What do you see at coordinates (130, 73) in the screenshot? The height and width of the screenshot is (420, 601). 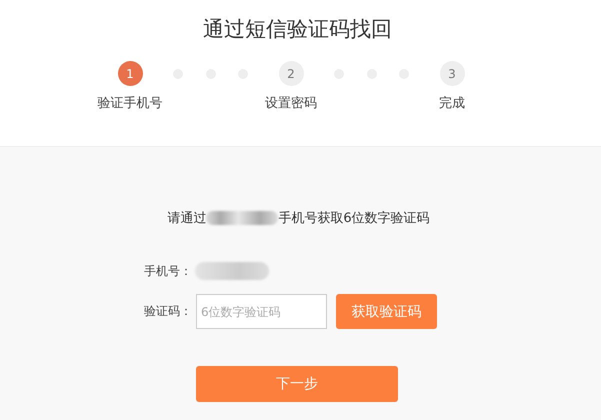 I see `step-number: 1` at bounding box center [130, 73].